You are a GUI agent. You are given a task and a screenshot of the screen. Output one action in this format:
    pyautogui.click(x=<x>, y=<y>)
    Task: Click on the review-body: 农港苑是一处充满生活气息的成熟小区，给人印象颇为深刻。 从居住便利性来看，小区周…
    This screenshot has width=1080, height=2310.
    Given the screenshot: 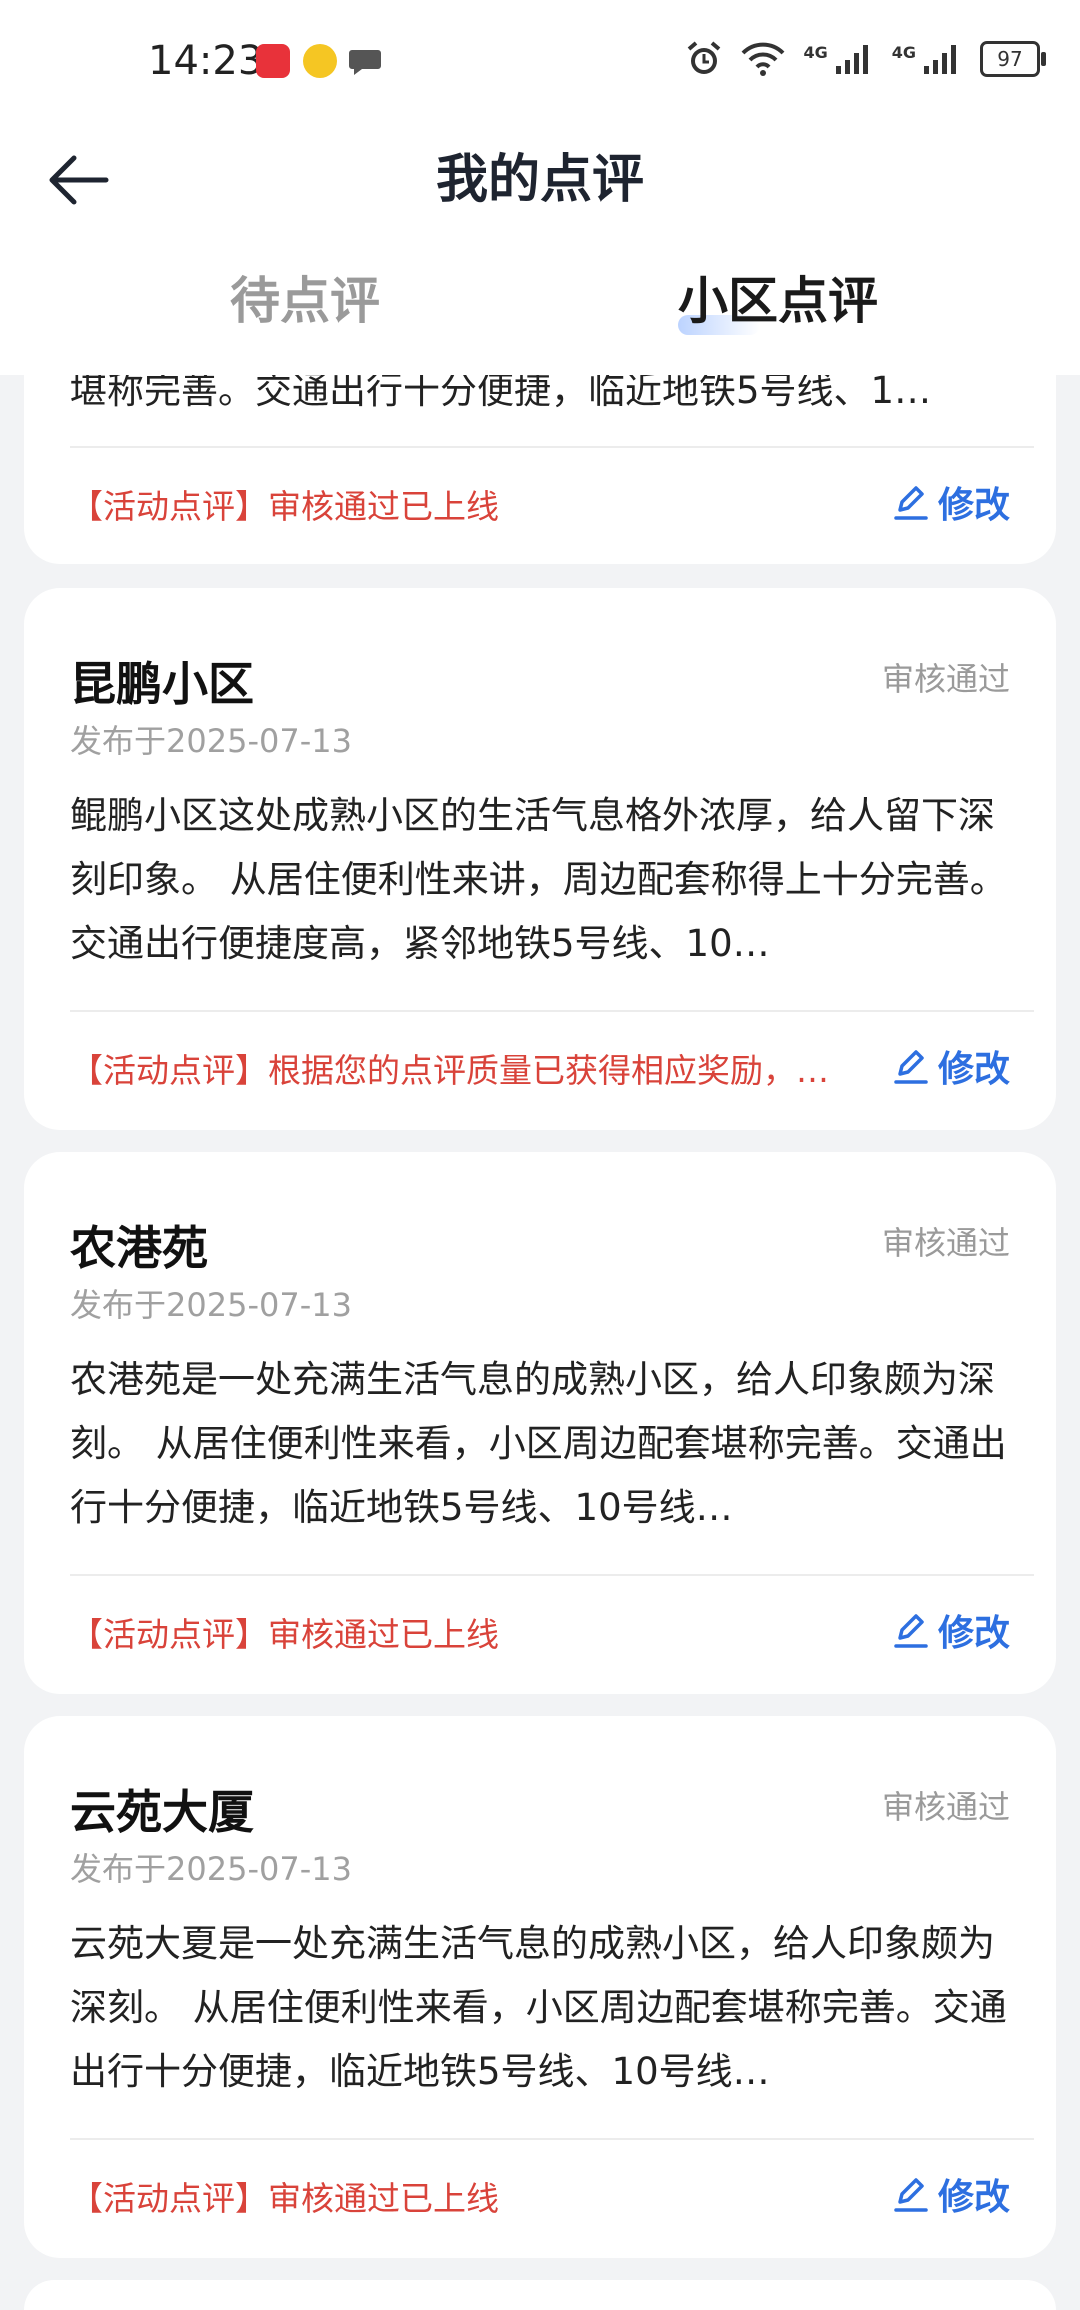 What is the action you would take?
    pyautogui.click(x=538, y=1443)
    